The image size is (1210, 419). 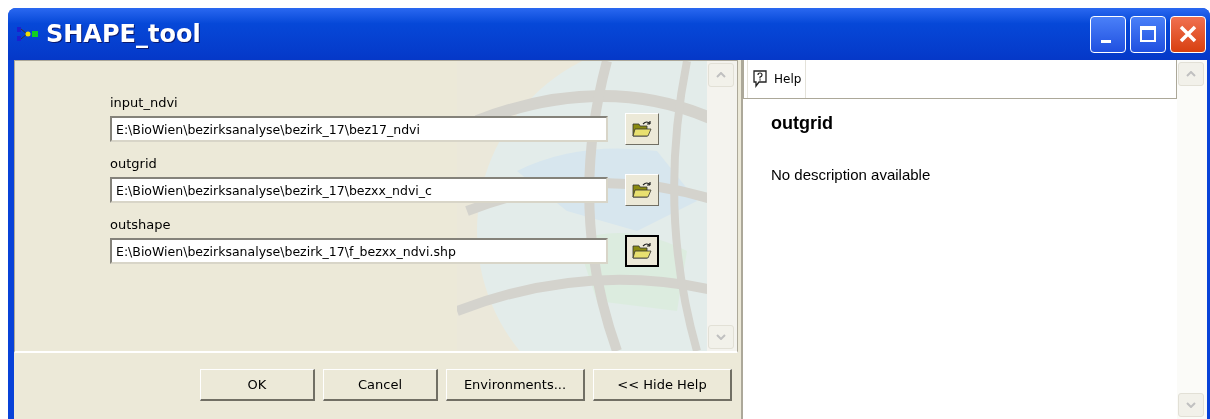 I want to click on close-icon, so click(x=1188, y=34).